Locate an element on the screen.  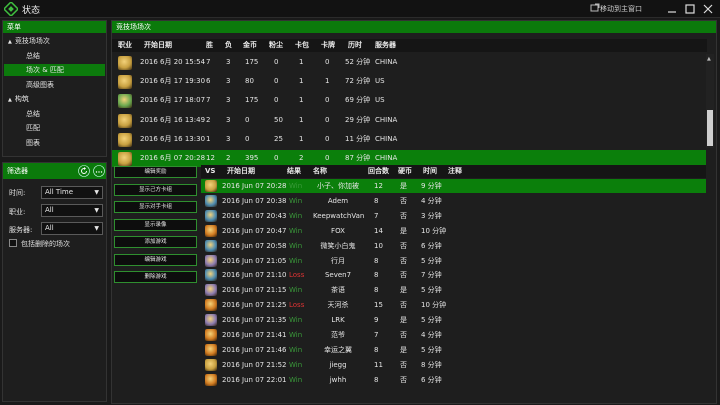
table-row: 2016 Jun 07 21:05 Win 行月 8 否 5 分钟 is located at coordinates (453, 261).